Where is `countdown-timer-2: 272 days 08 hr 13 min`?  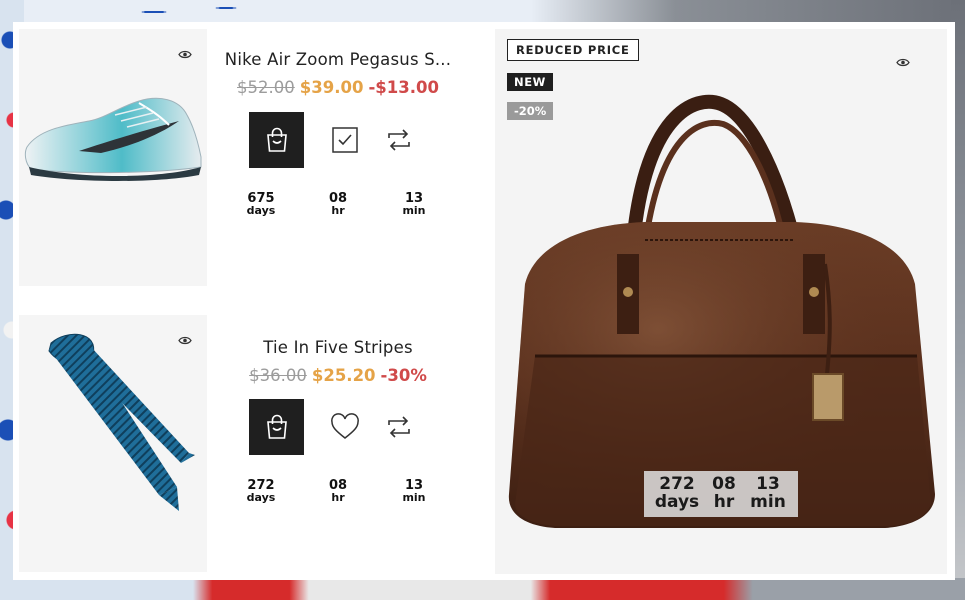
countdown-timer-2: 272 days 08 hr 13 min is located at coordinates (341, 494).